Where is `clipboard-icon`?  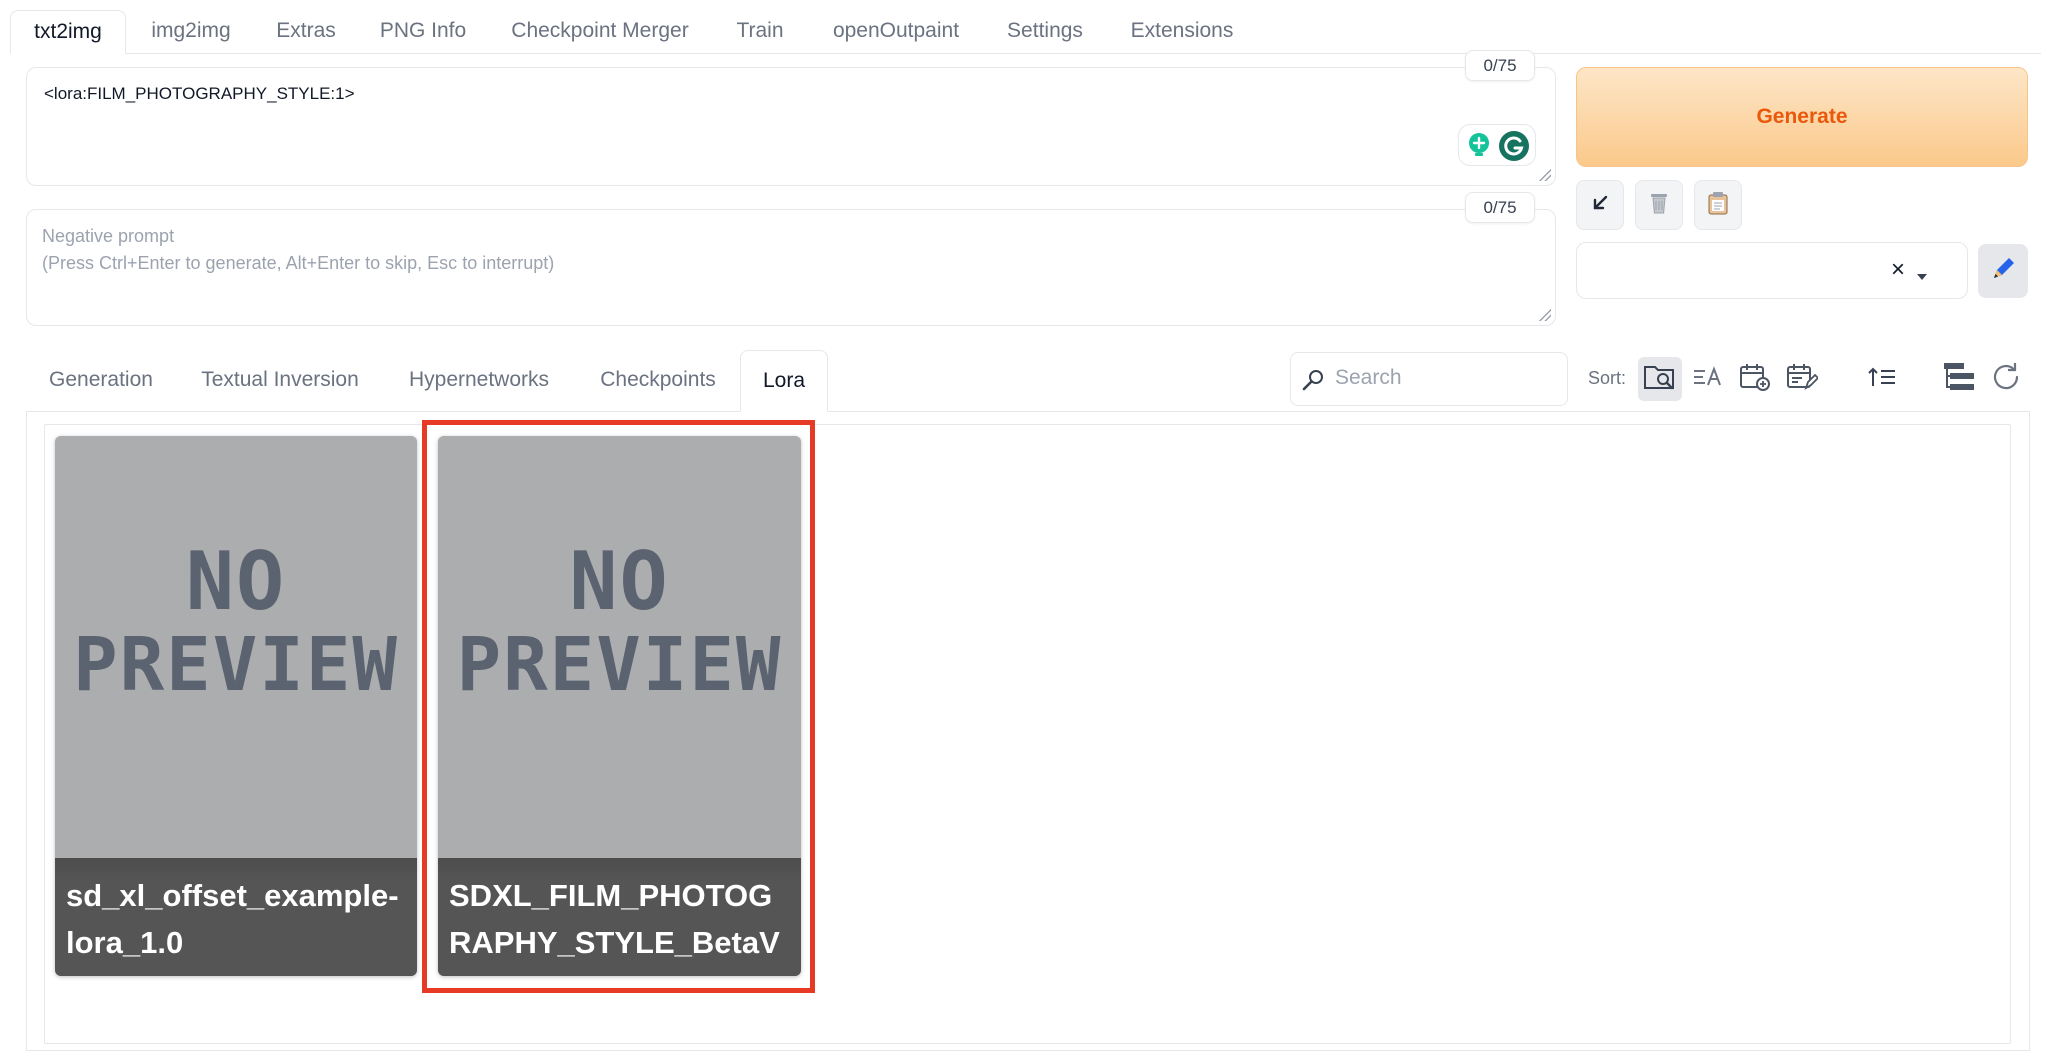 clipboard-icon is located at coordinates (1718, 205).